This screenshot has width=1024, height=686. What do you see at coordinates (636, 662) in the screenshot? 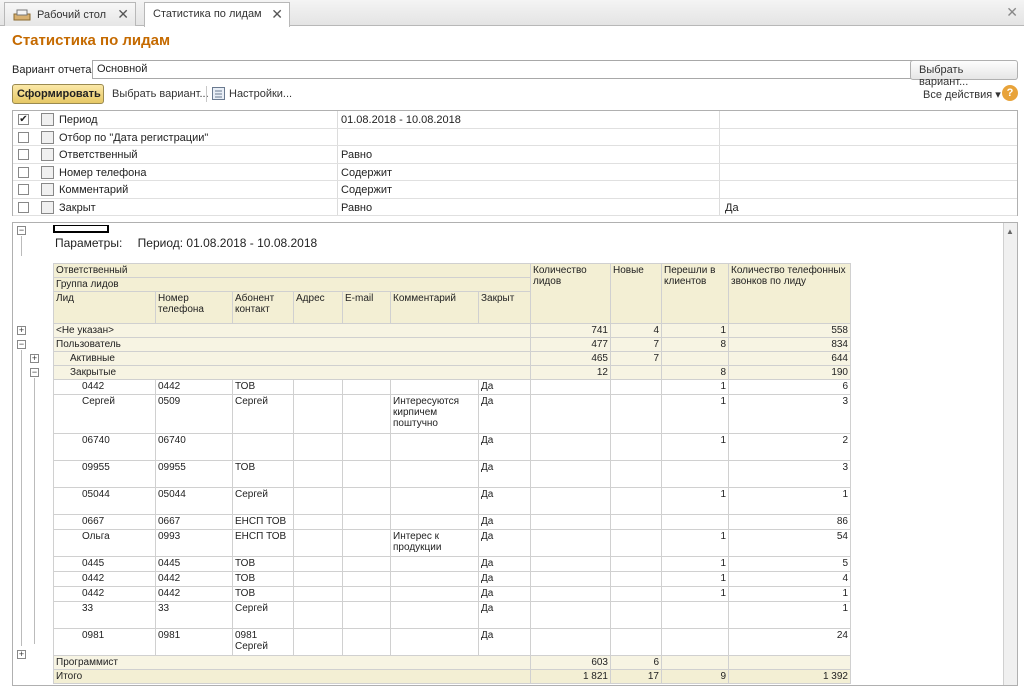
I see `new-count: 6` at bounding box center [636, 662].